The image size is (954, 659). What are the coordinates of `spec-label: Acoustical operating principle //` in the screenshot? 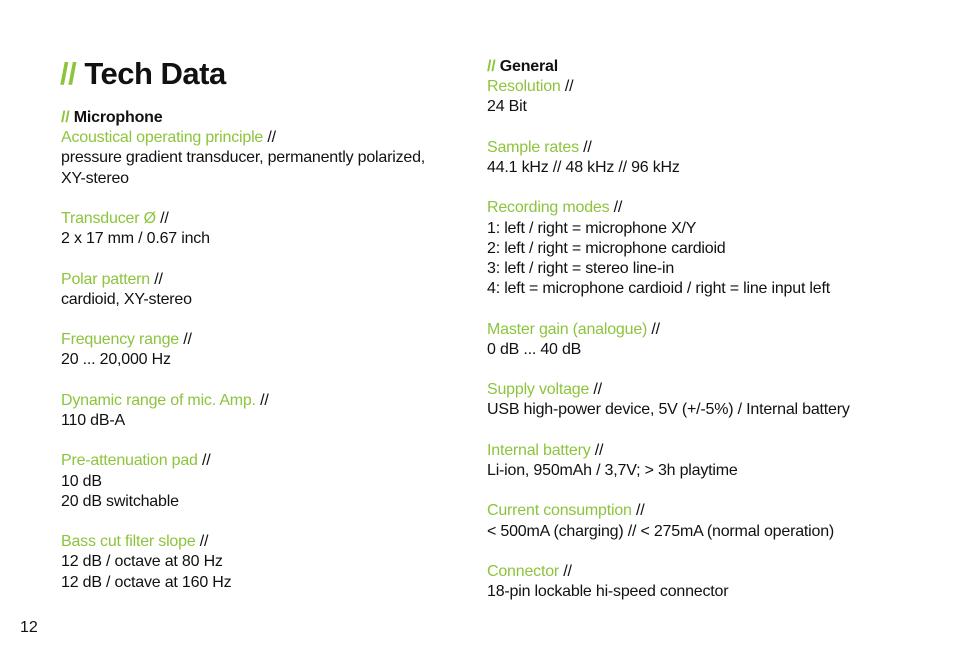 It's located at (266, 138).